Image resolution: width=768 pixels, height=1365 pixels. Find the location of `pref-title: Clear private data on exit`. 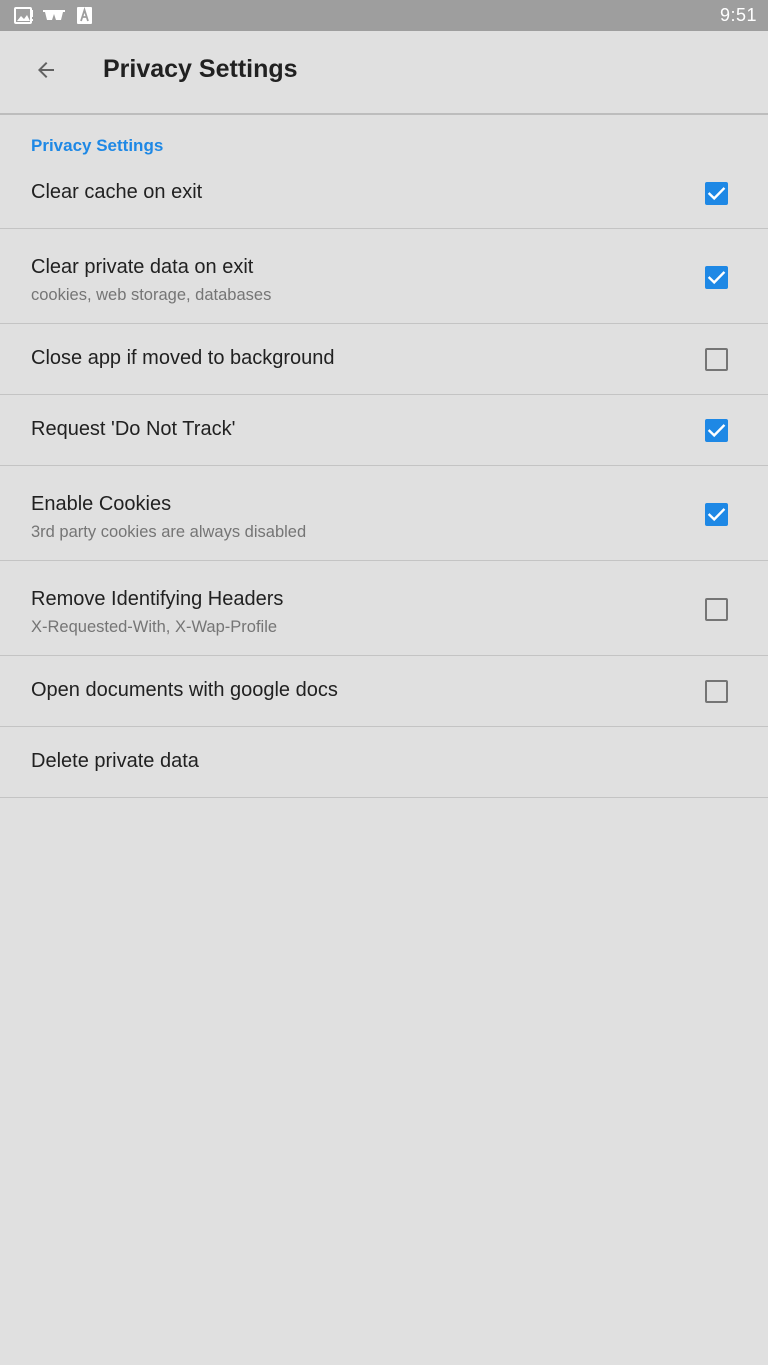

pref-title: Clear private data on exit is located at coordinates (142, 267).